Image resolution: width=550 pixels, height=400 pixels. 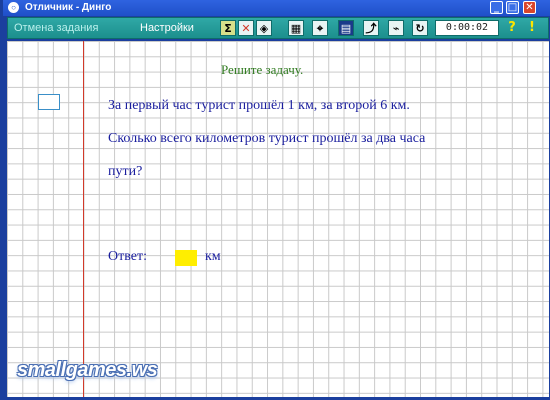 I want to click on task-heading: Решите задачу., so click(x=262, y=69).